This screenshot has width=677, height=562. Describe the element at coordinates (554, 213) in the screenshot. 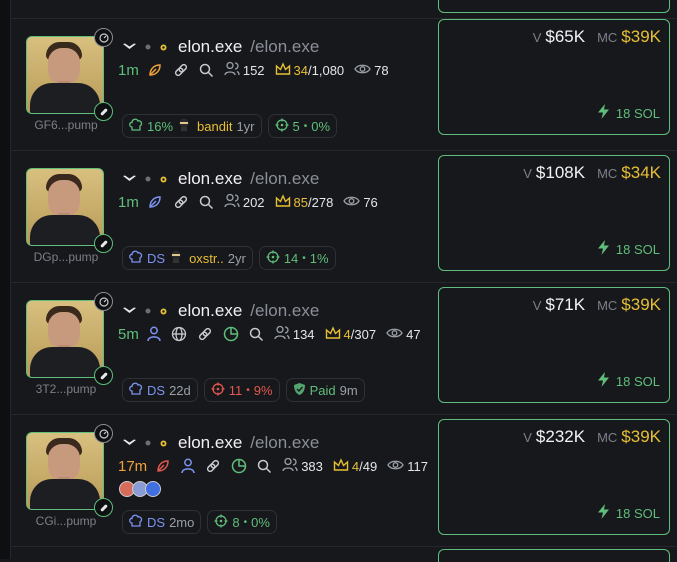

I see `buy-panel: V $108K MC $34K 18 SOL` at that location.